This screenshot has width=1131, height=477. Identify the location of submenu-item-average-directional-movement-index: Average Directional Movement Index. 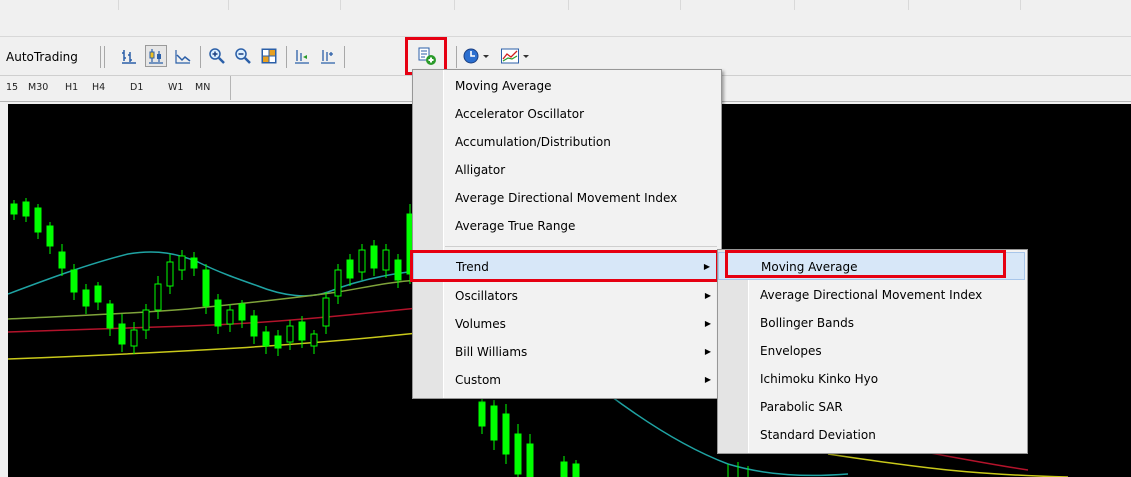
(871, 295).